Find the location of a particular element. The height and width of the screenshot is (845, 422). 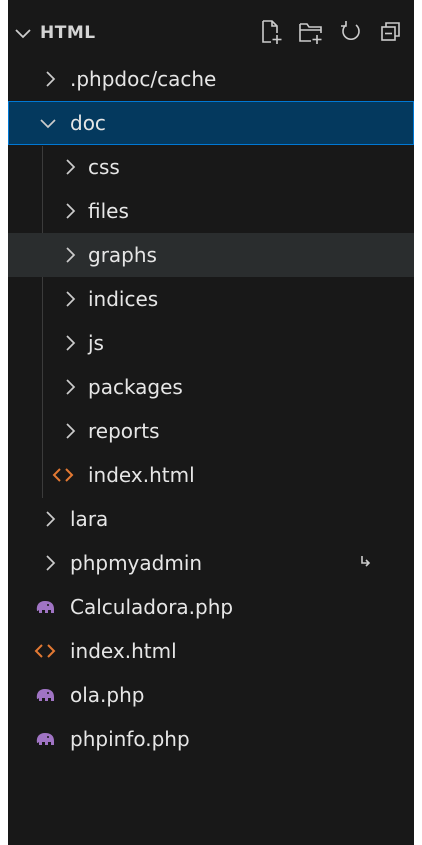

tree-item-label: js is located at coordinates (96, 343).